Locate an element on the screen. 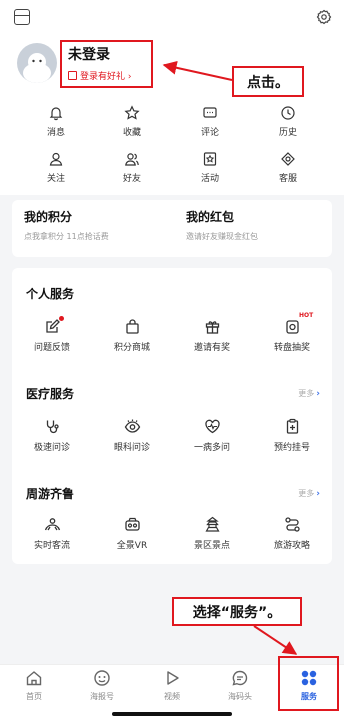 This screenshot has width=344, height=720. nav-wharf: 海码头 is located at coordinates (240, 691).